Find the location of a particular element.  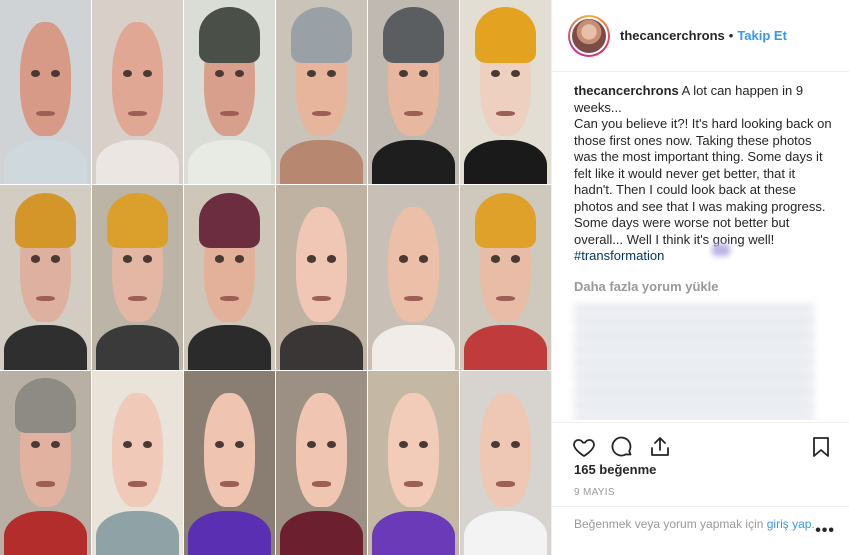

load-more-comments-button: Daha fazla yorum yükle is located at coordinates (703, 286).